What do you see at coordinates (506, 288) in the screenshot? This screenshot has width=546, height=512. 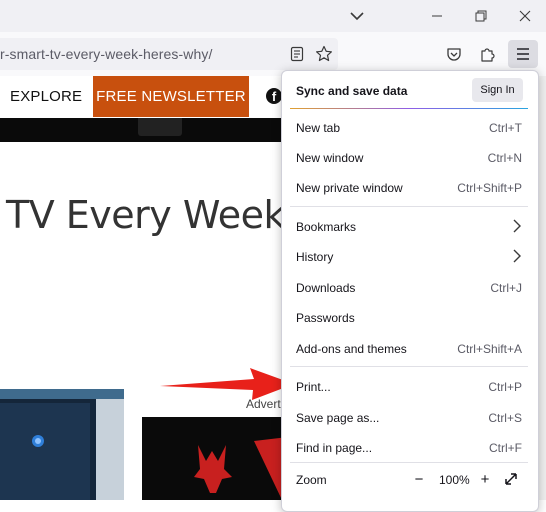 I see `menu-item-shortcut: Ctrl+J` at bounding box center [506, 288].